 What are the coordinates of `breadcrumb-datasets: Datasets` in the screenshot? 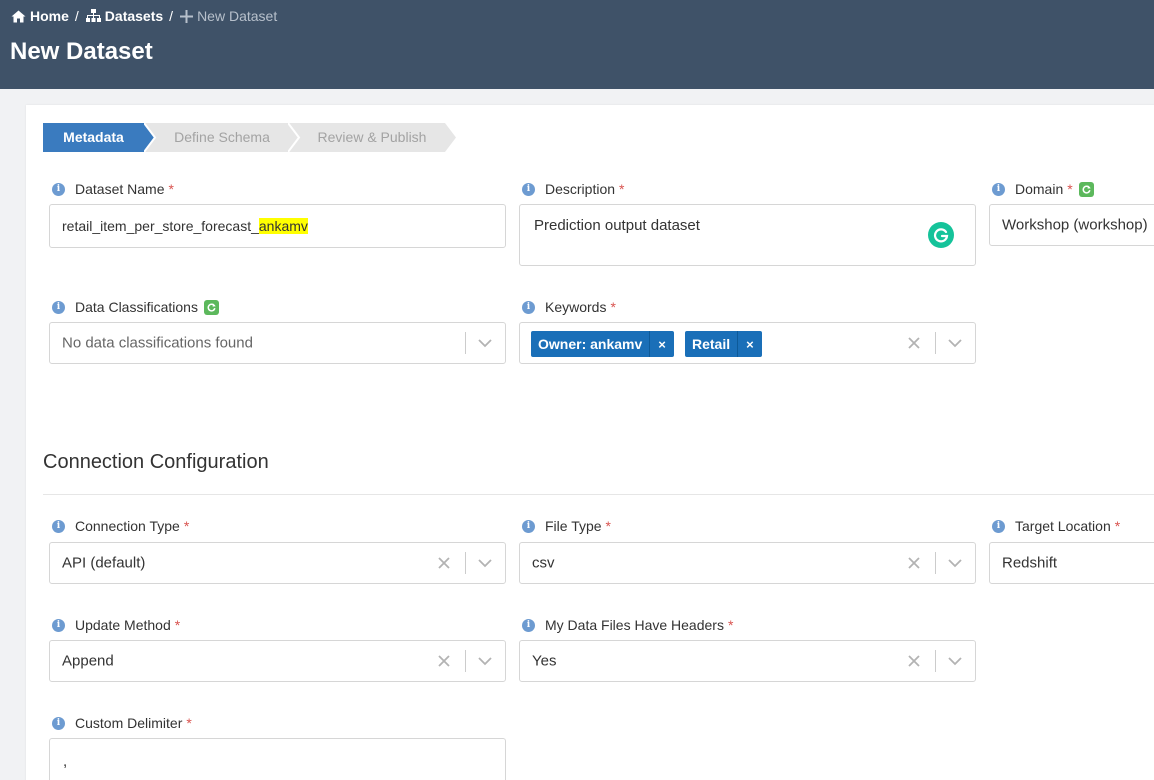 It's located at (124, 16).